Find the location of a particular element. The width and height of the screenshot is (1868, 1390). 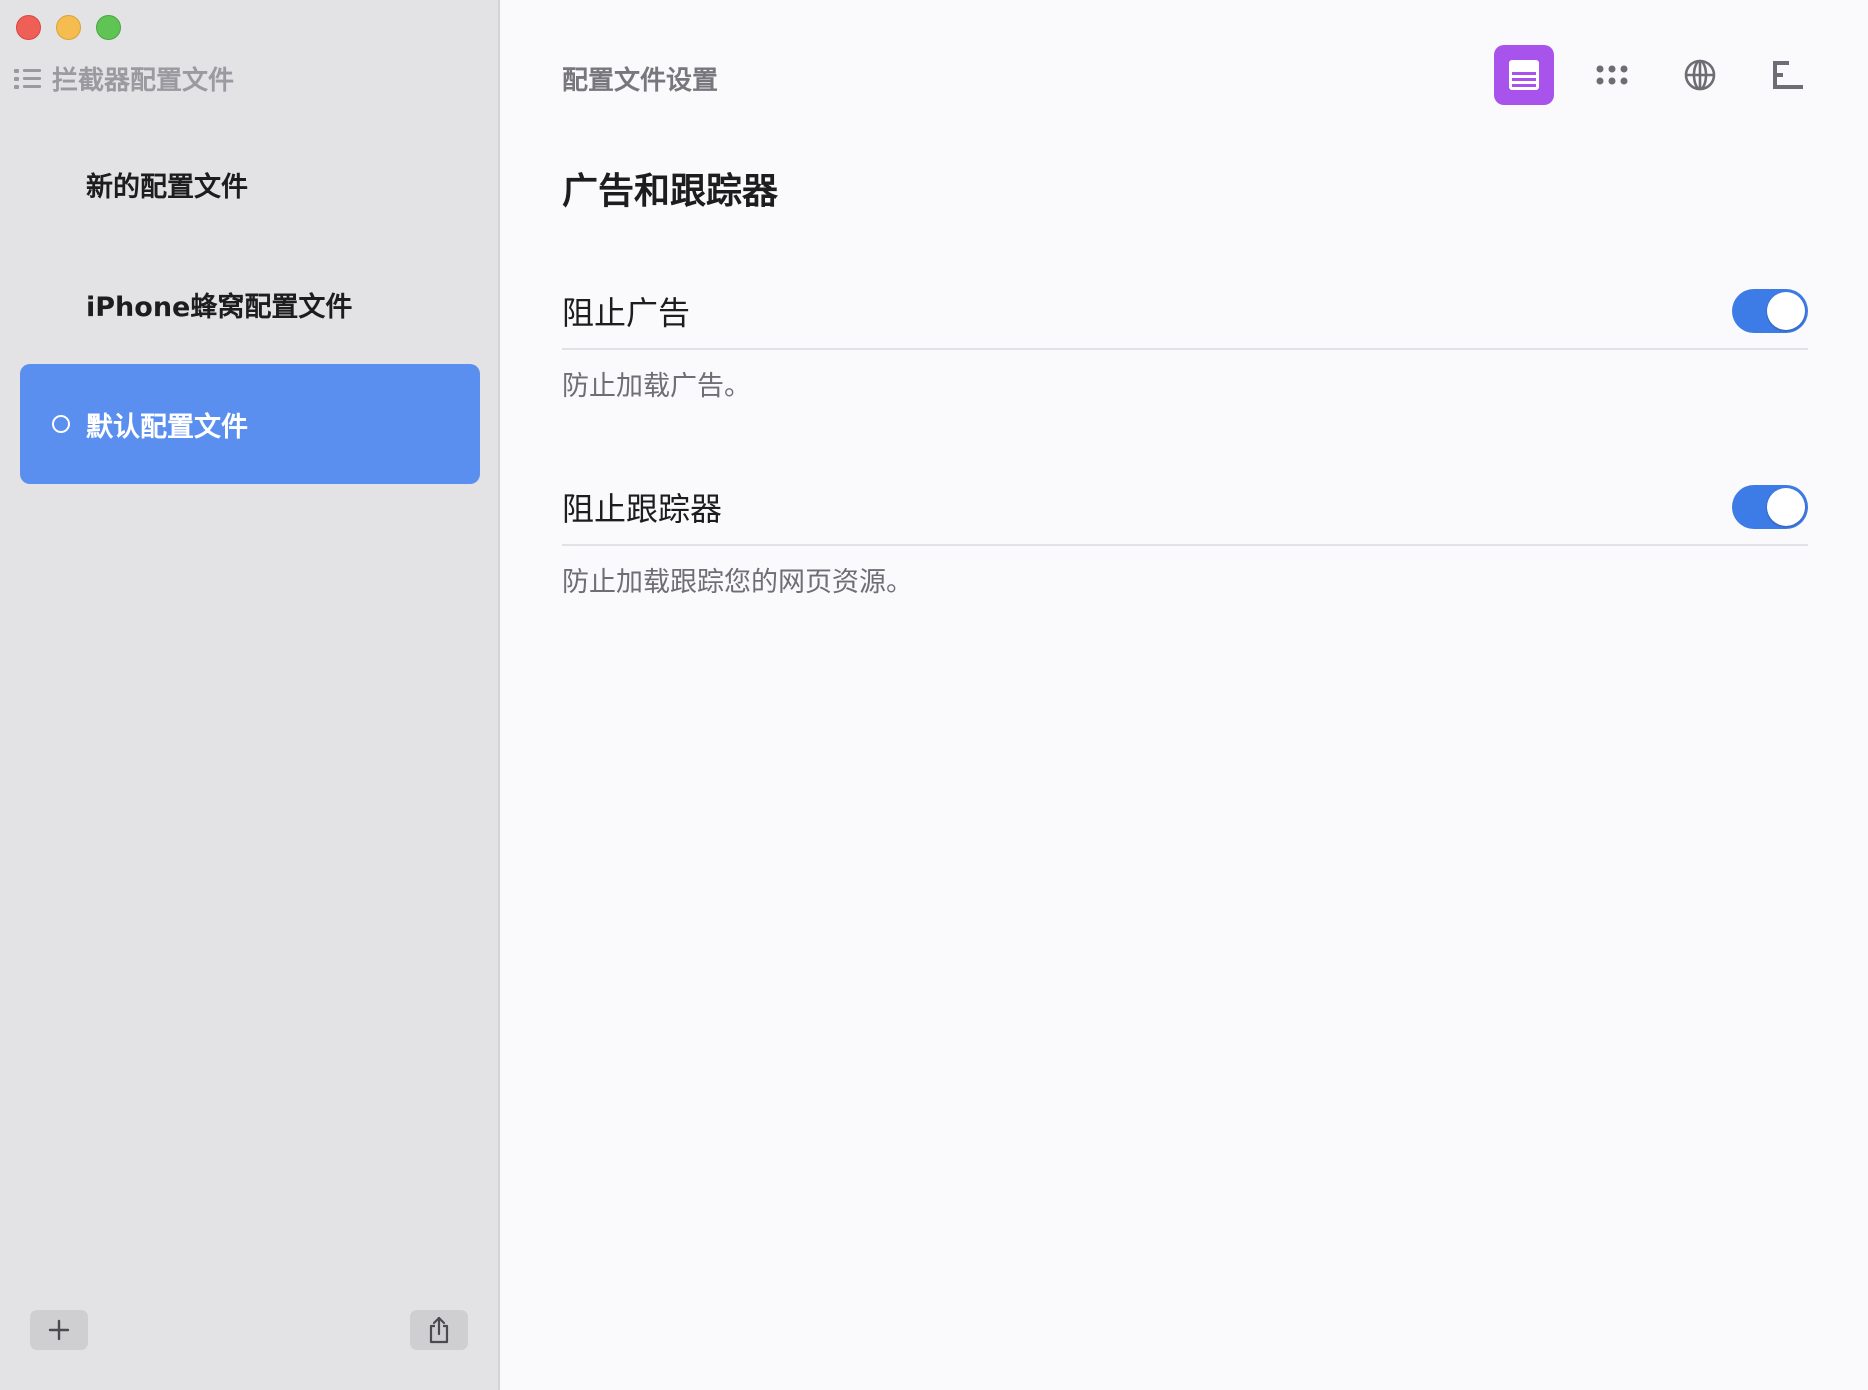

globe-icon is located at coordinates (1700, 75).